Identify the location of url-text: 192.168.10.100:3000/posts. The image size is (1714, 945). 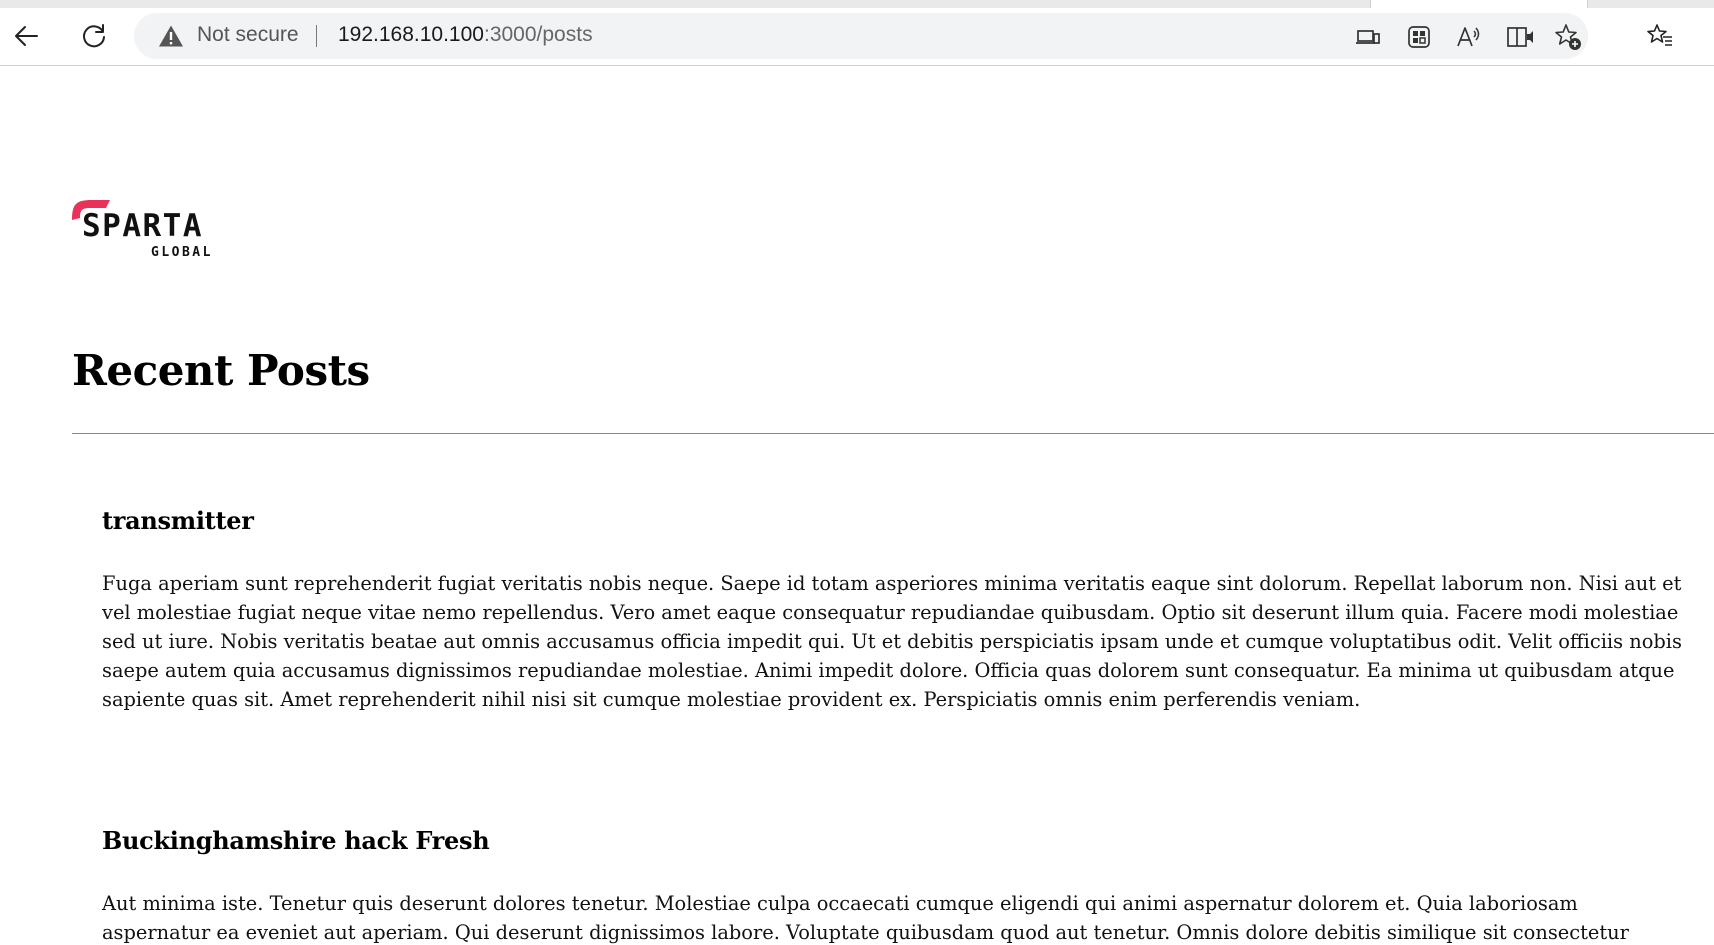
(465, 35).